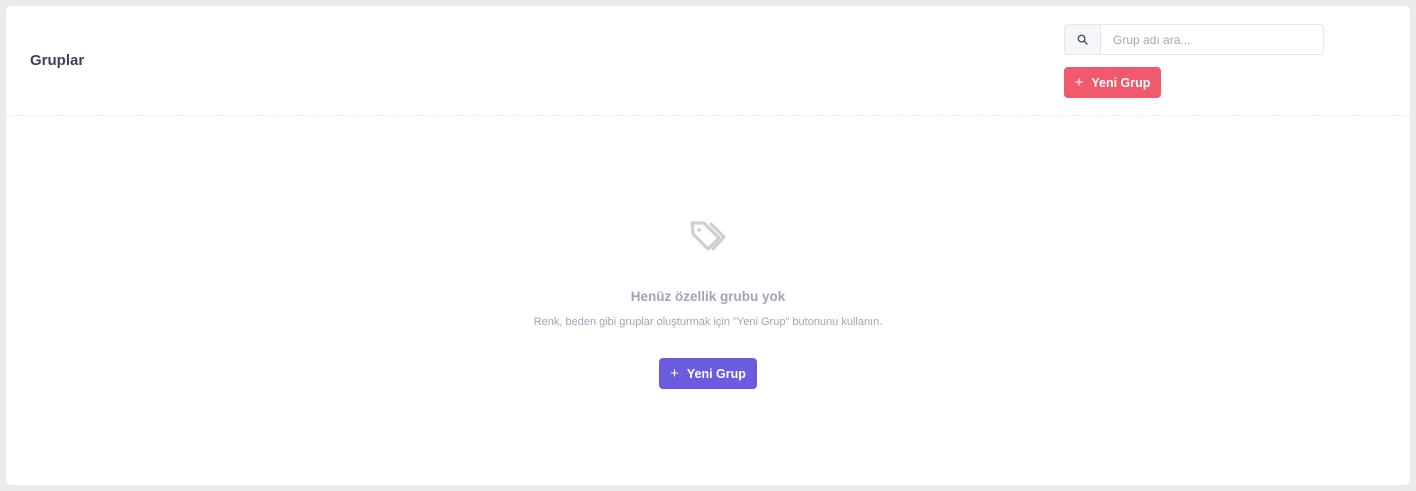  Describe the element at coordinates (1212, 39) in the screenshot. I see `search-input` at that location.